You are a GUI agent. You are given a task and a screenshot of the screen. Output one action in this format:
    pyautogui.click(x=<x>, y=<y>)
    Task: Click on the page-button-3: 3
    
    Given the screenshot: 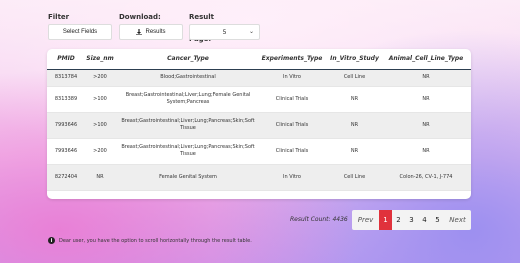 What is the action you would take?
    pyautogui.click(x=411, y=220)
    